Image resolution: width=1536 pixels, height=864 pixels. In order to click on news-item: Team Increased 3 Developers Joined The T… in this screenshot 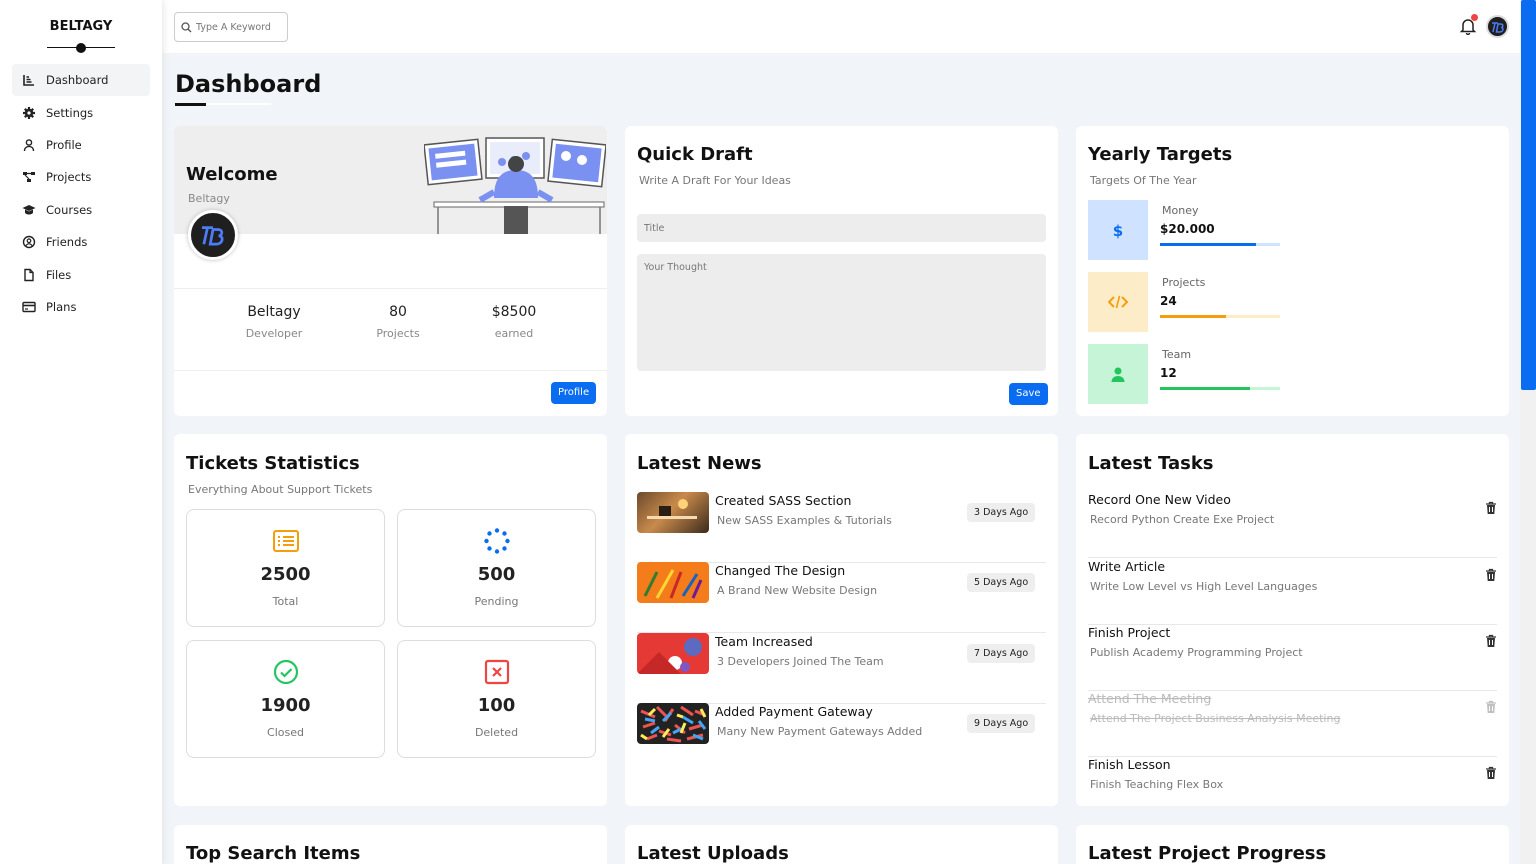, I will do `click(841, 668)`.